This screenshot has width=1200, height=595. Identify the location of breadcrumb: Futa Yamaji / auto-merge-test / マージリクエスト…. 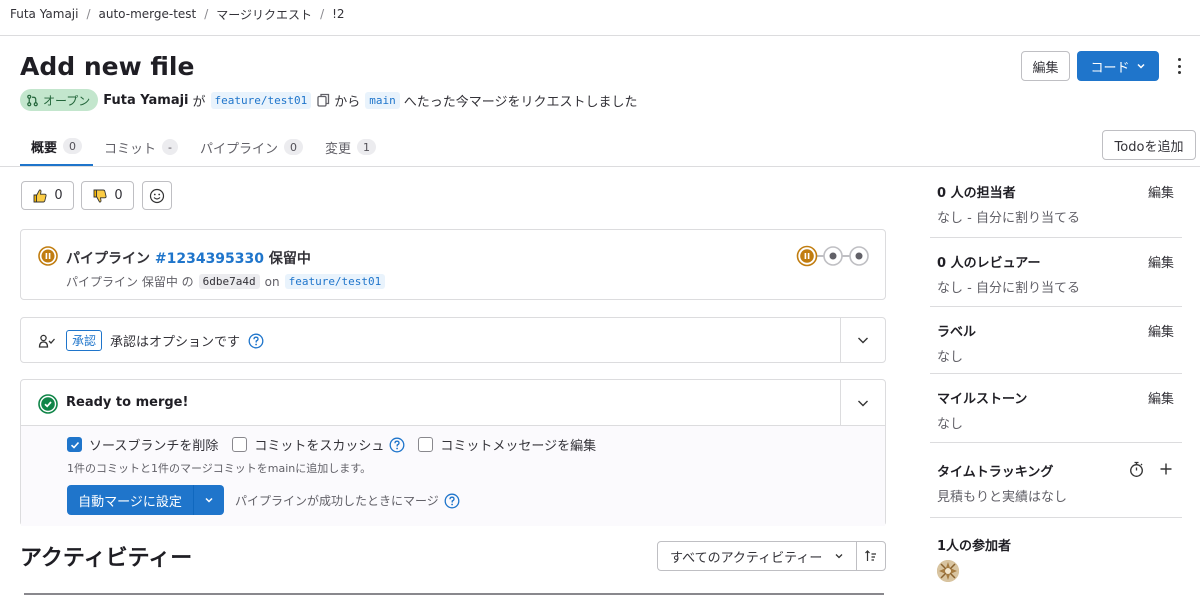
(177, 14).